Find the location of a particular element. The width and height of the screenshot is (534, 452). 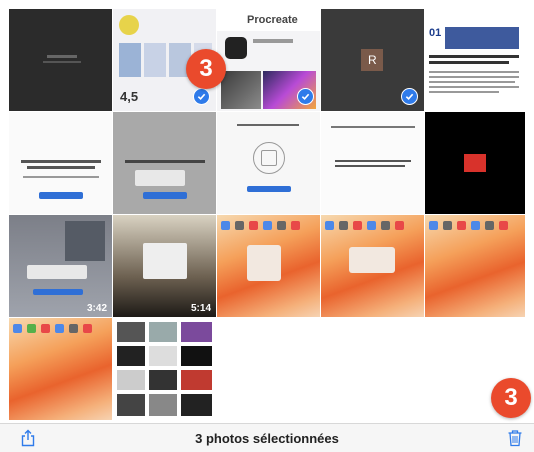

photo-tile-logo-black is located at coordinates (475, 163).